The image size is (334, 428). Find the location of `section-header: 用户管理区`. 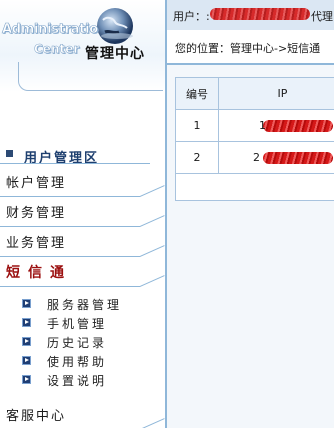

section-header: 用户管理区 is located at coordinates (83, 155).